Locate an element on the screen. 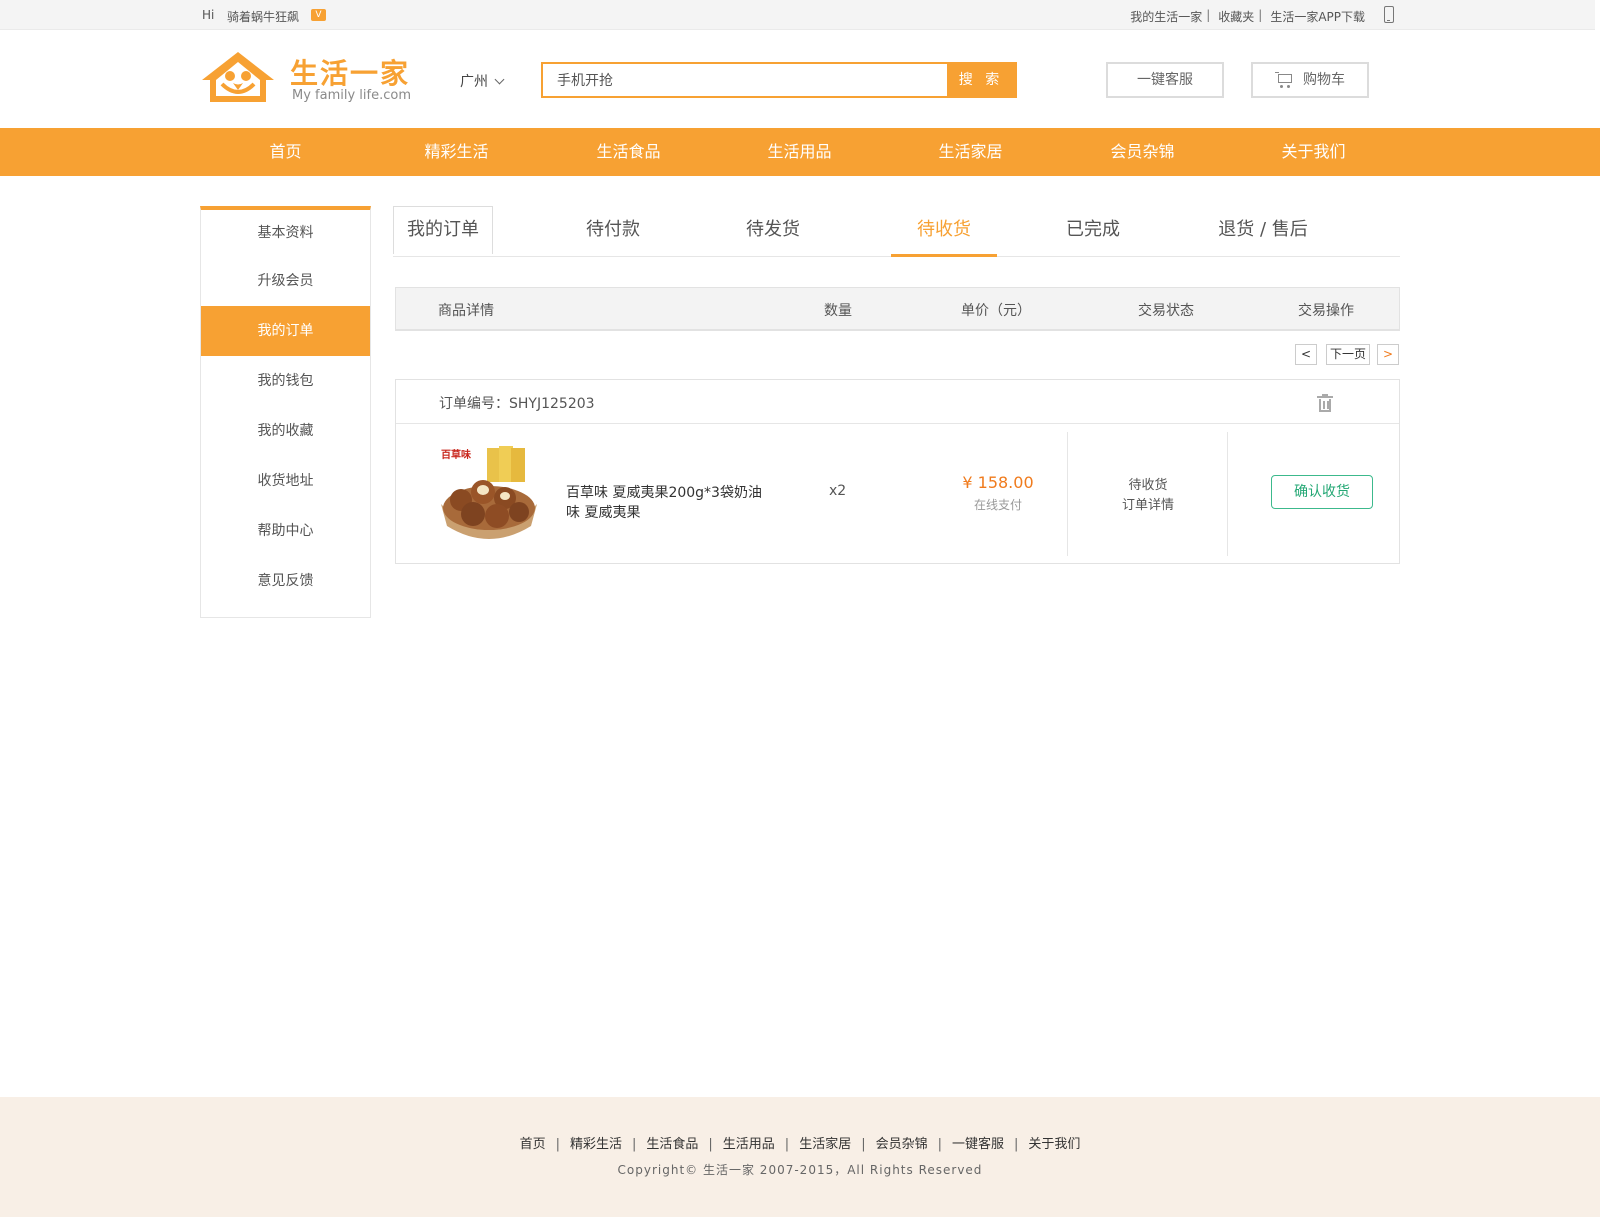 The width and height of the screenshot is (1600, 1217). customer-service-button: 一键客服 is located at coordinates (1165, 80).